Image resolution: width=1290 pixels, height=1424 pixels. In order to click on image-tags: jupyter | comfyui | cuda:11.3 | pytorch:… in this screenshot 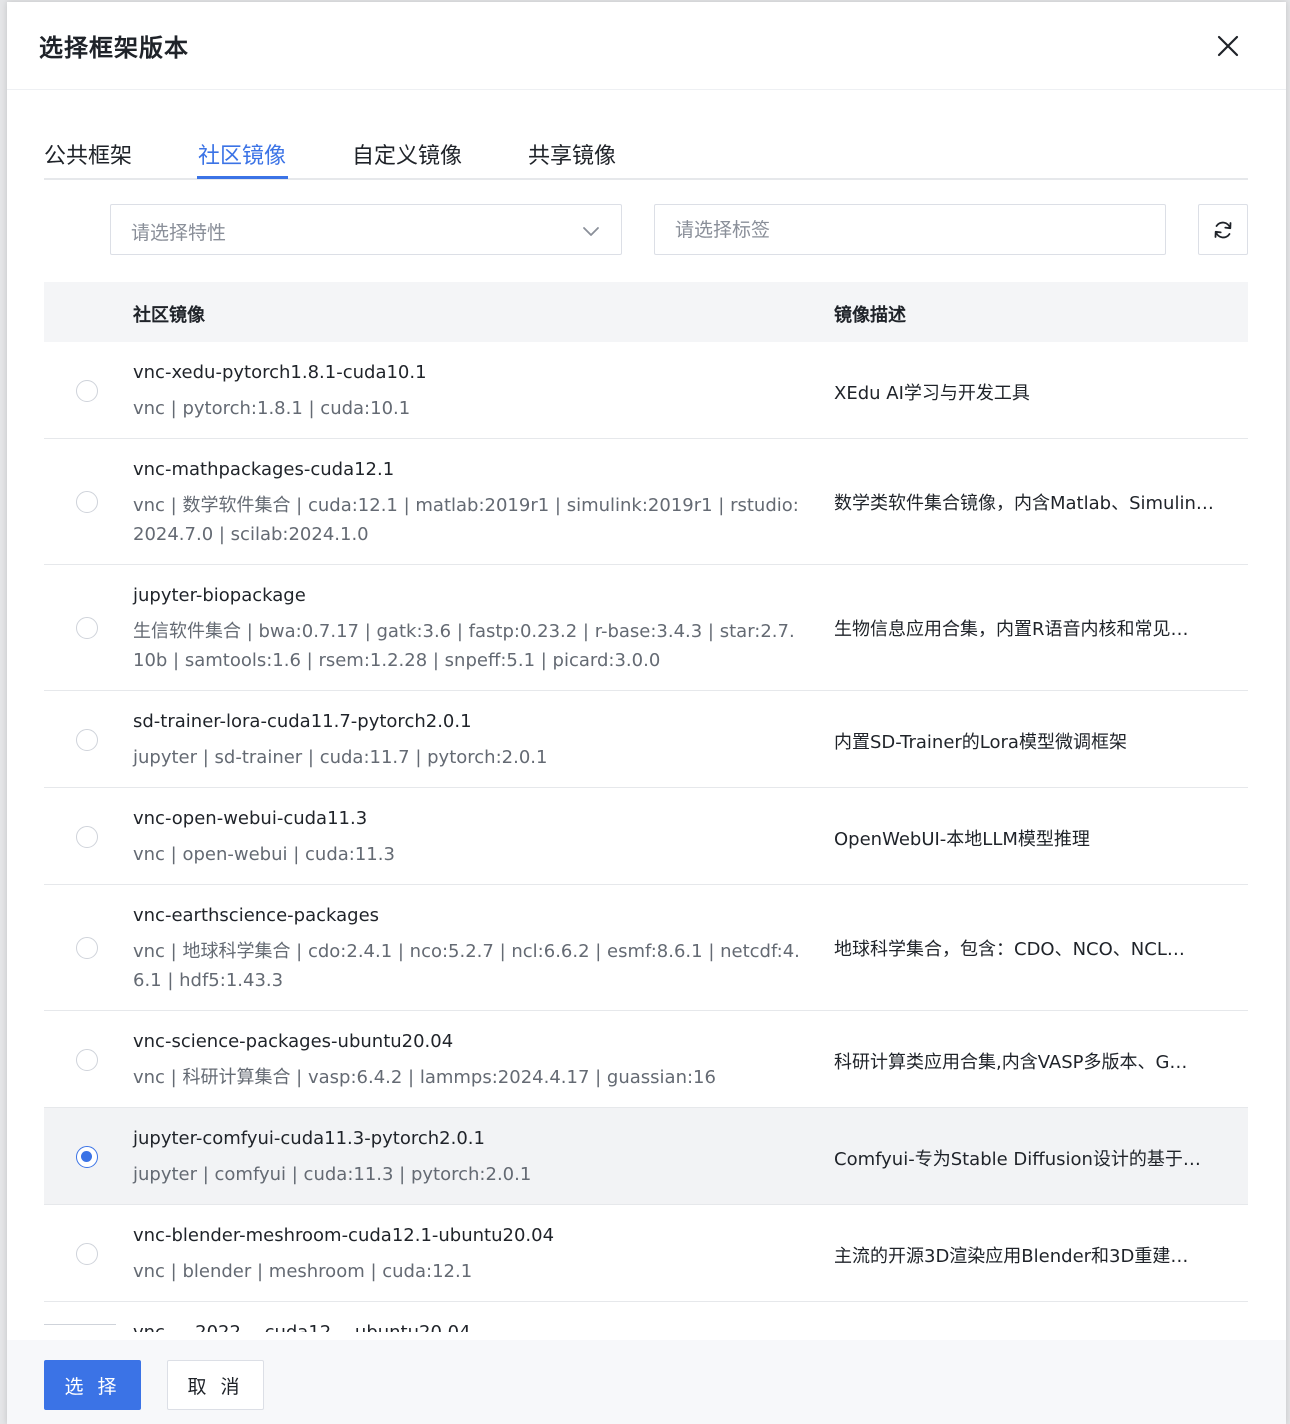, I will do `click(332, 1174)`.